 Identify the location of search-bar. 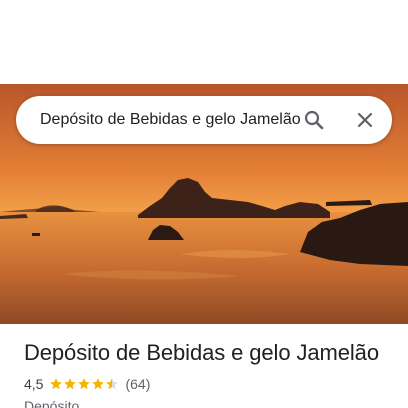
(204, 120).